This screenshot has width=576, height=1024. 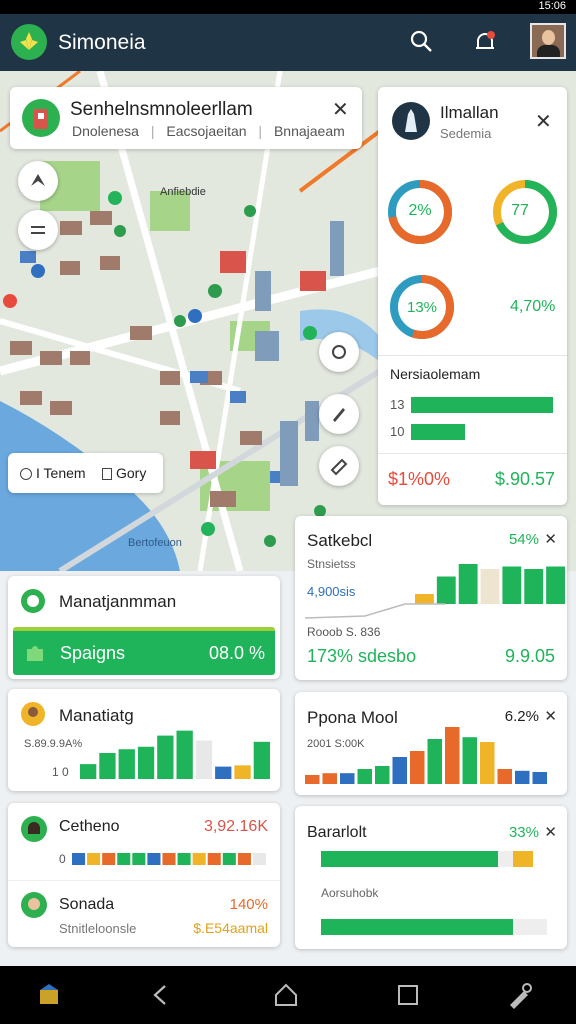 I want to click on map-recenter-button, so click(x=339, y=352).